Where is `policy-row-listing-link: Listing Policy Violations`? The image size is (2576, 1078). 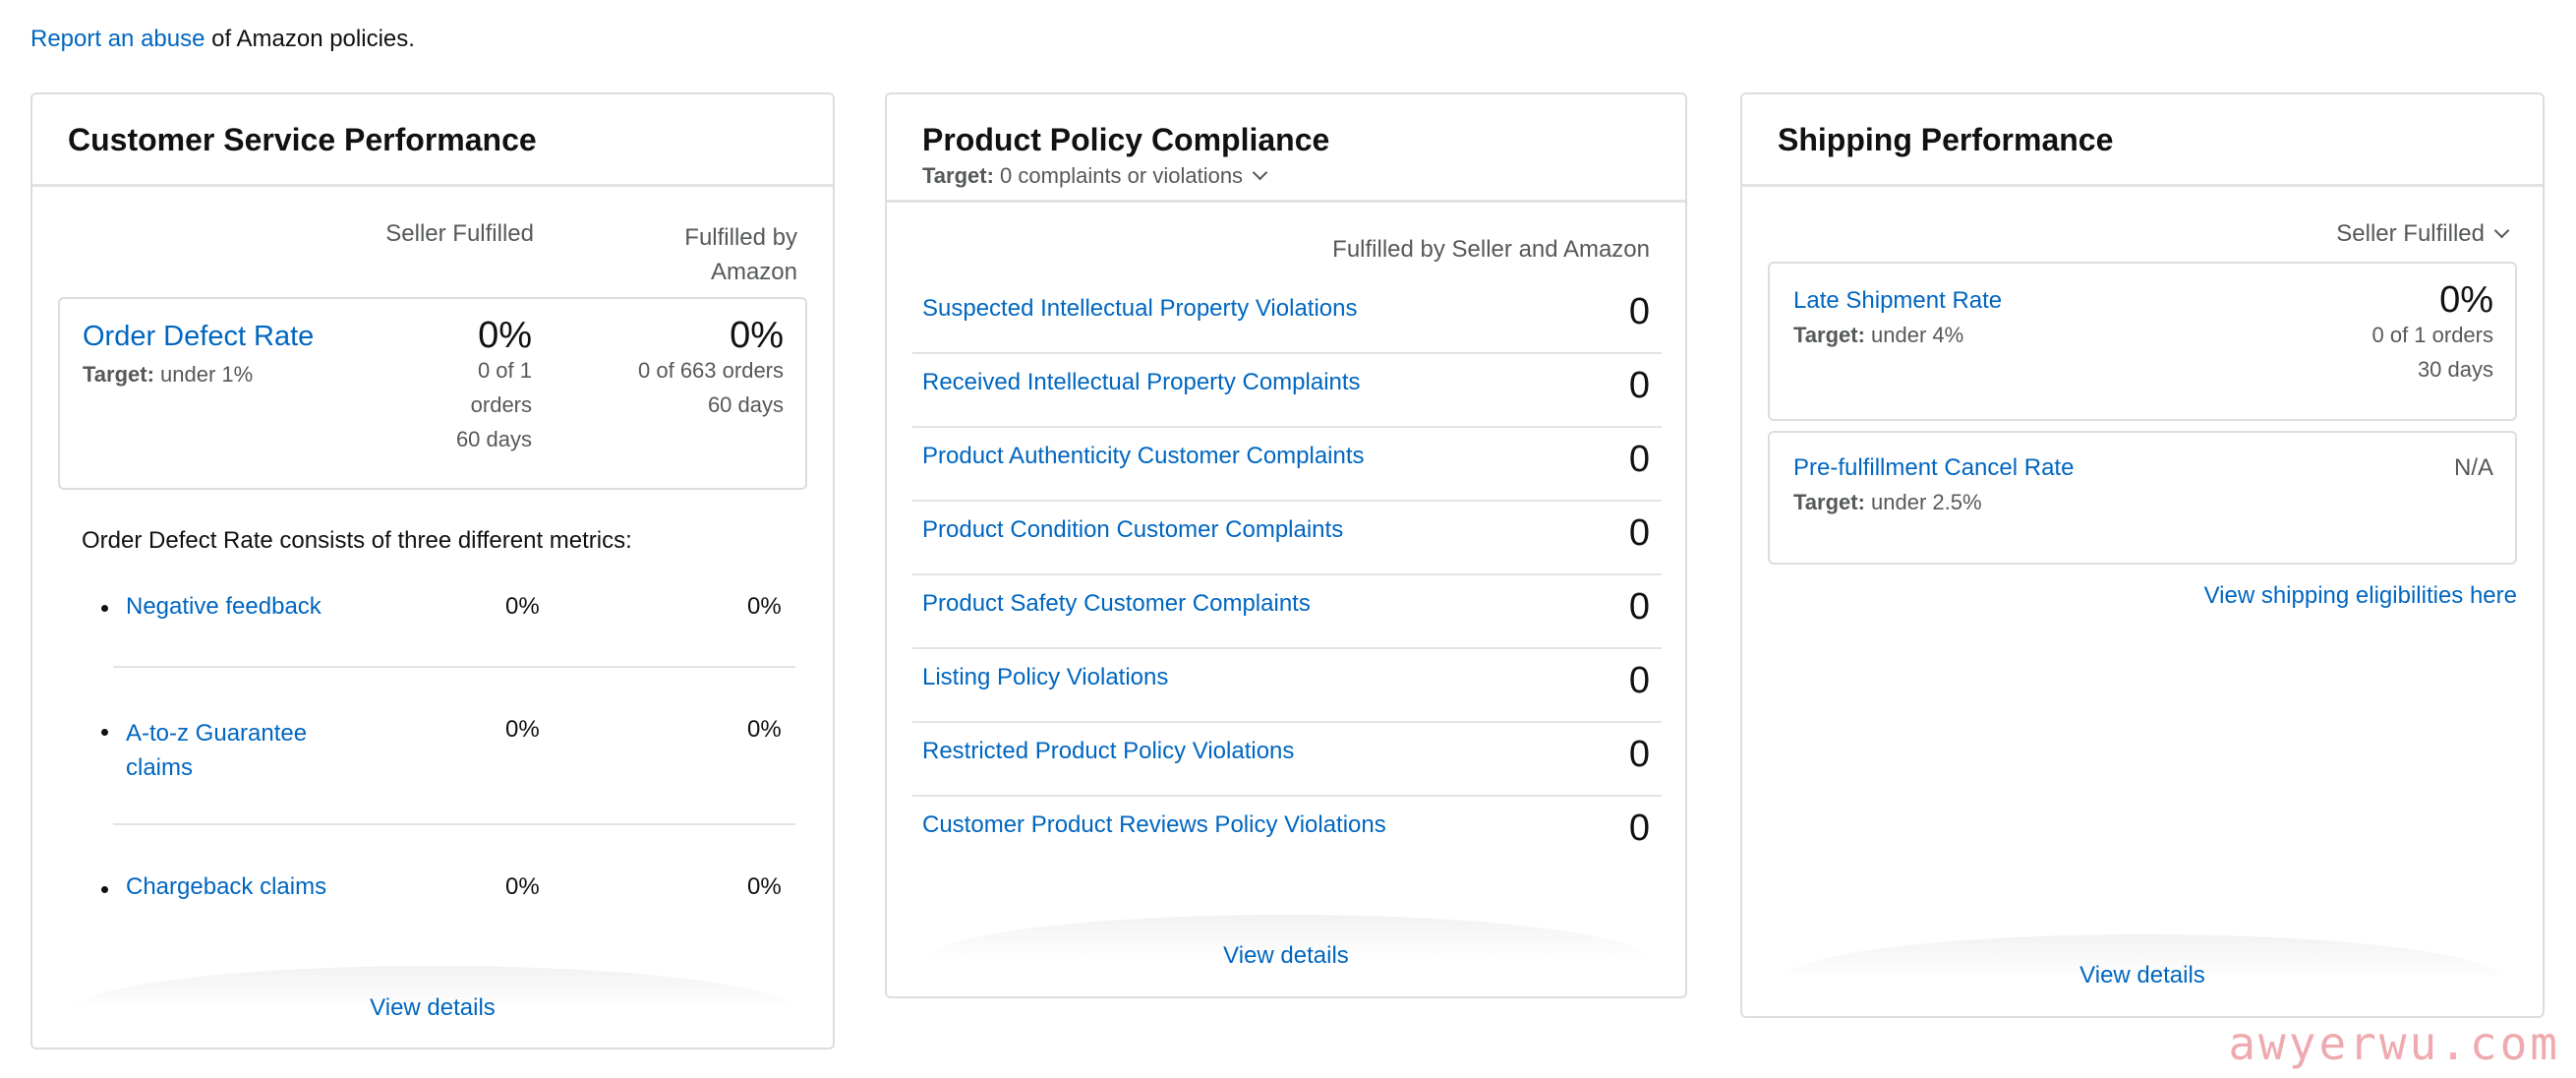 policy-row-listing-link: Listing Policy Violations is located at coordinates (1045, 677).